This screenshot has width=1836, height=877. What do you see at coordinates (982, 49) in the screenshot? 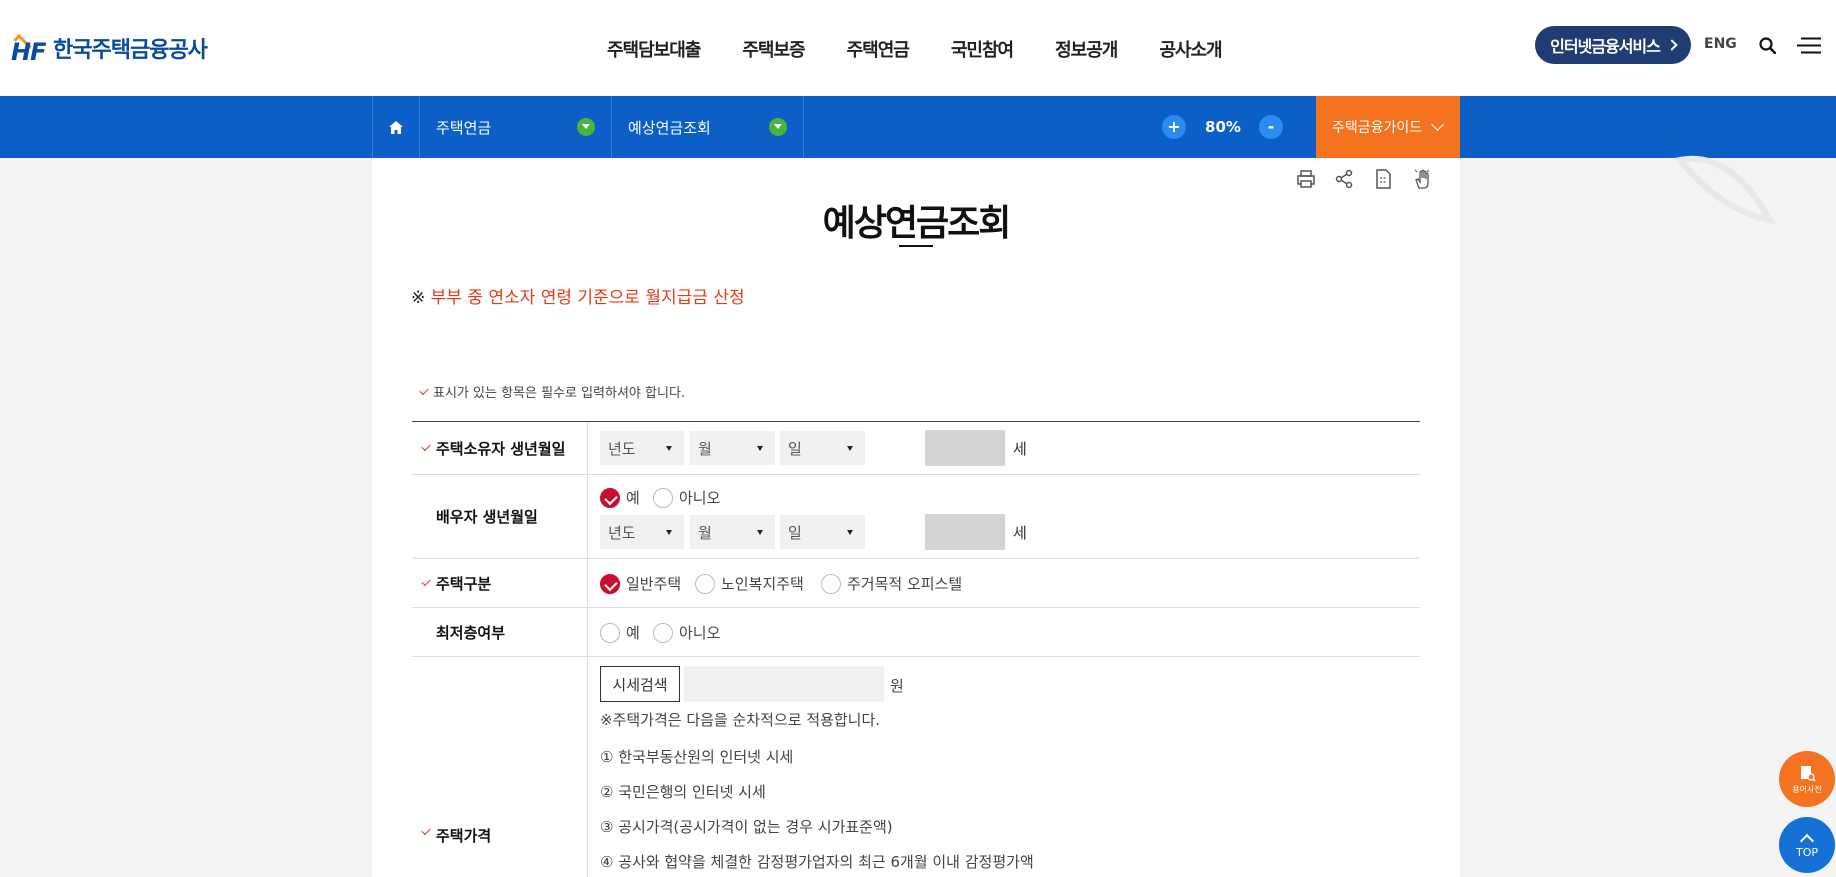
I see `nav-item-participation: 국민참여` at bounding box center [982, 49].